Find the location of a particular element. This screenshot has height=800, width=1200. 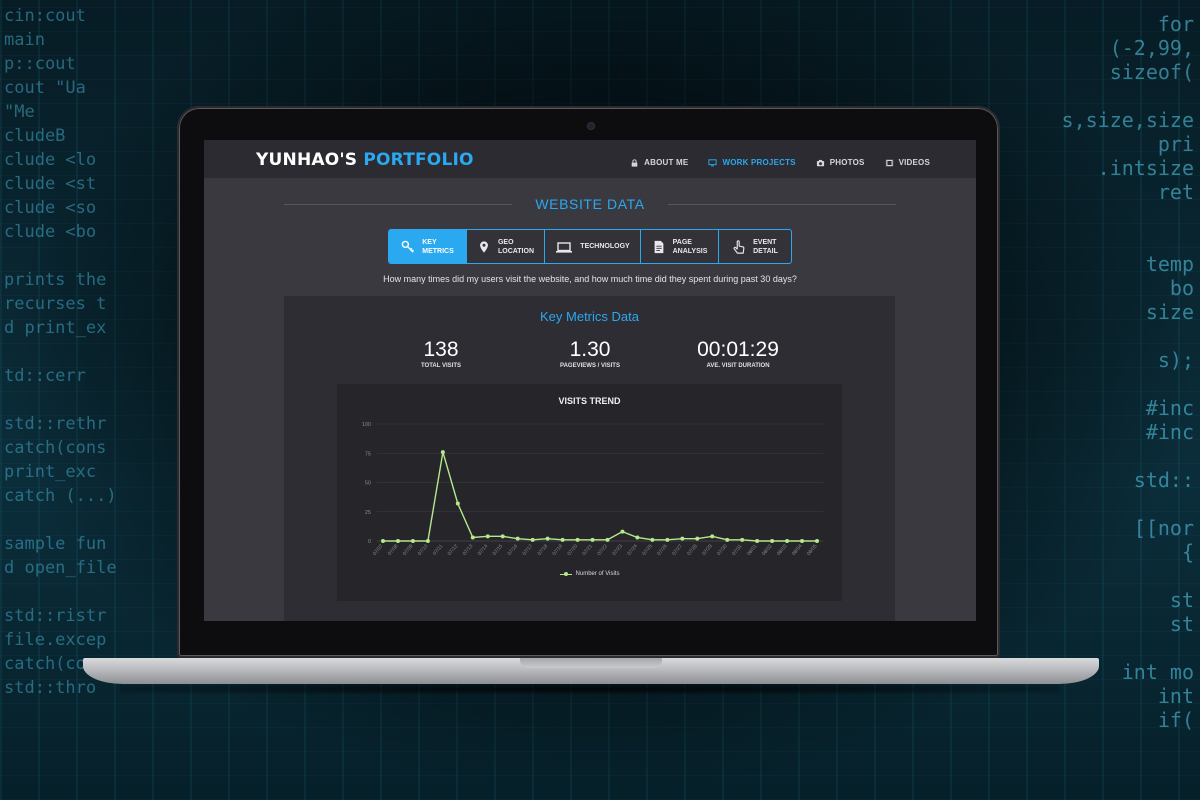

section-title: WEBSITE DATA is located at coordinates (590, 204).